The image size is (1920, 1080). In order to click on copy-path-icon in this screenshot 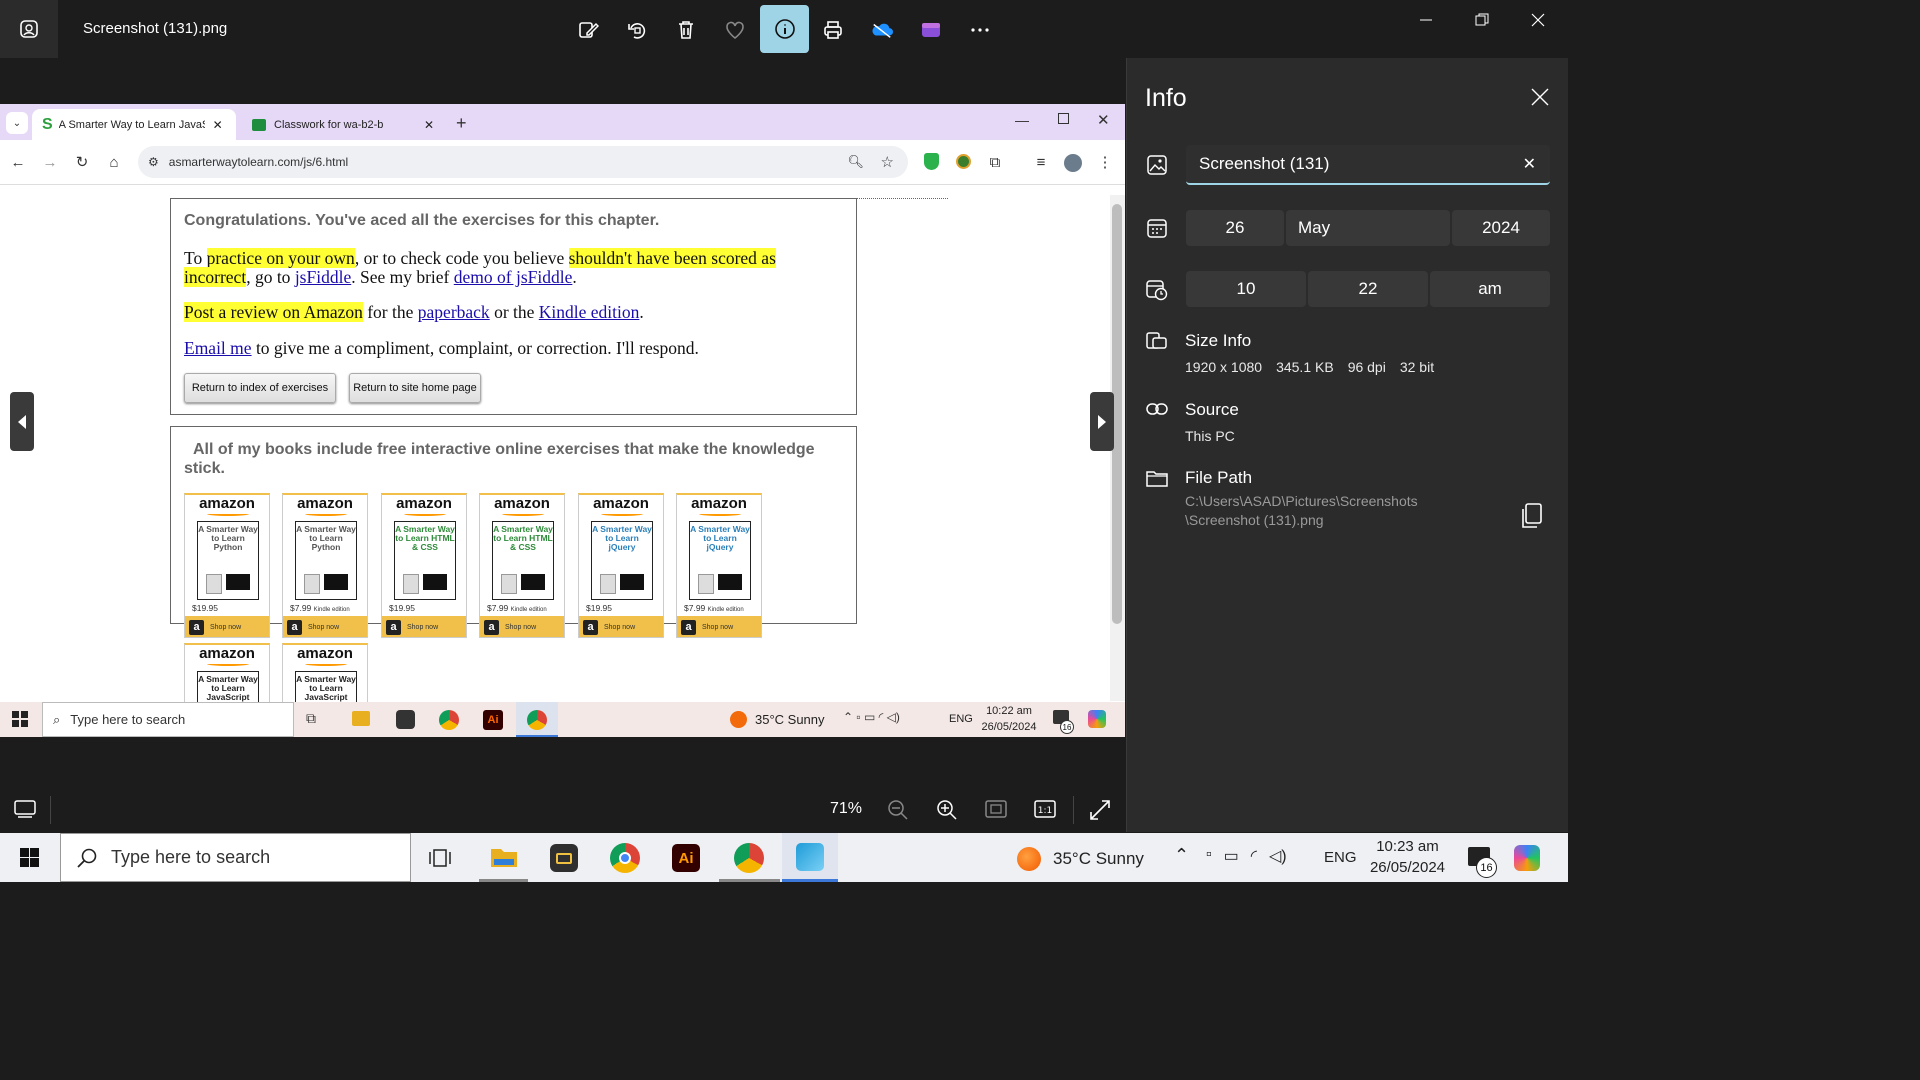, I will do `click(1531, 518)`.